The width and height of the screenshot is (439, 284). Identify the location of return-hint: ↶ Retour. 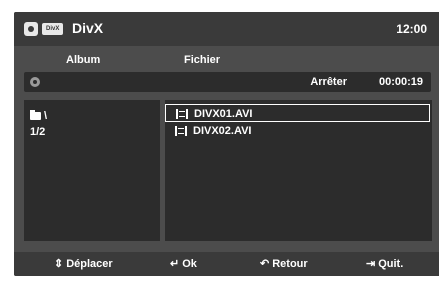
(284, 263).